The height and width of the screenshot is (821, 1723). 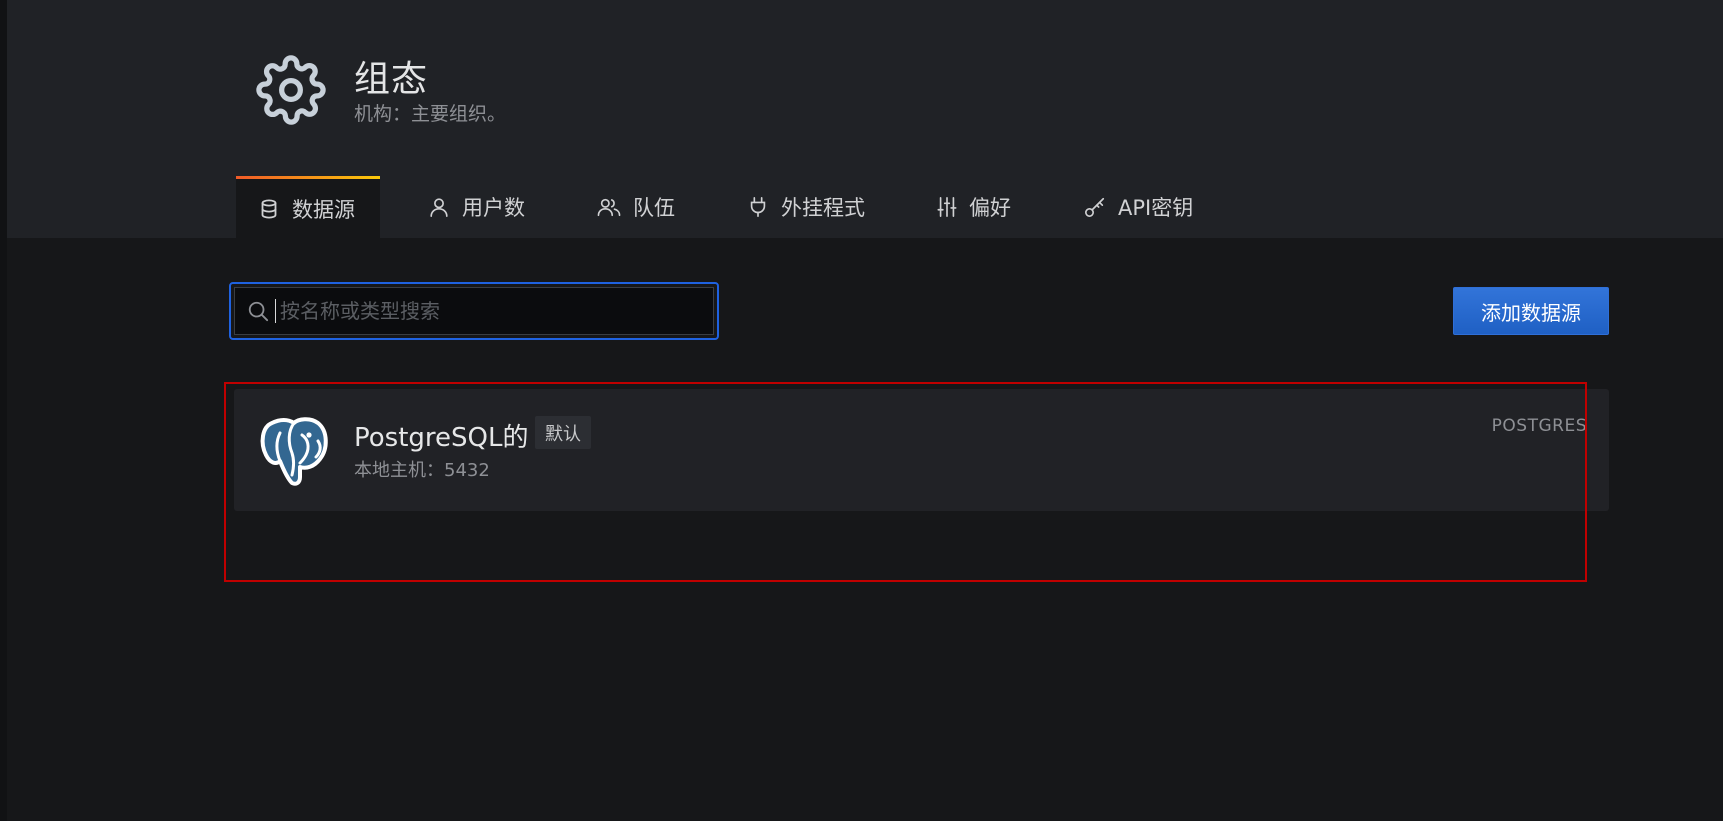 I want to click on tab-label: 队伍, so click(x=654, y=208).